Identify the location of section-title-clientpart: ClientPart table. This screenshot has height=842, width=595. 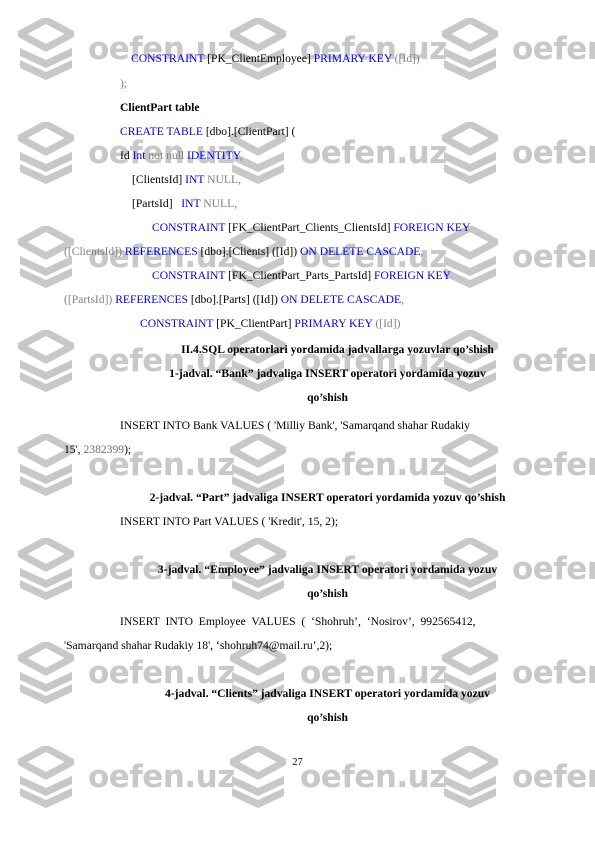
(160, 107).